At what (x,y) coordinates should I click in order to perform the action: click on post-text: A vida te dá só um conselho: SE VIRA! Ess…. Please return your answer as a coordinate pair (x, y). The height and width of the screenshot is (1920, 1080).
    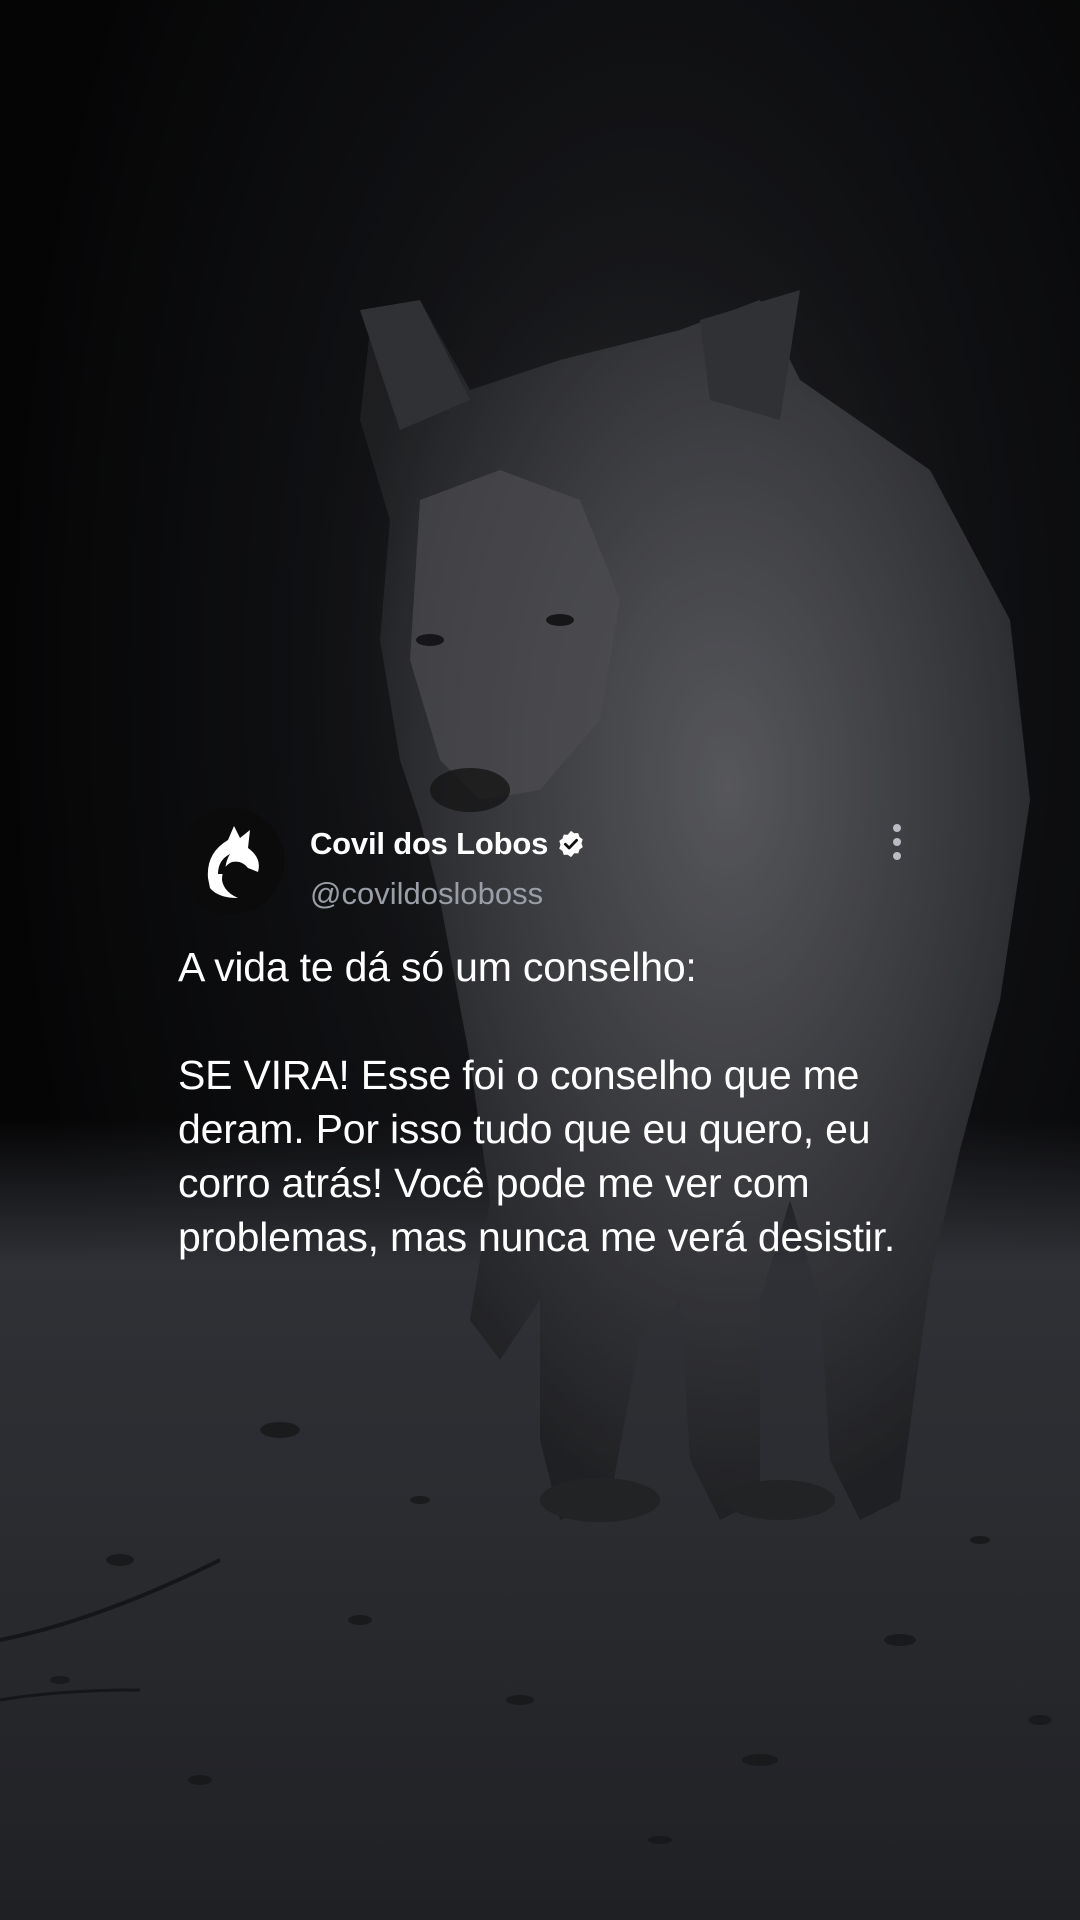
    Looking at the image, I should click on (548, 1102).